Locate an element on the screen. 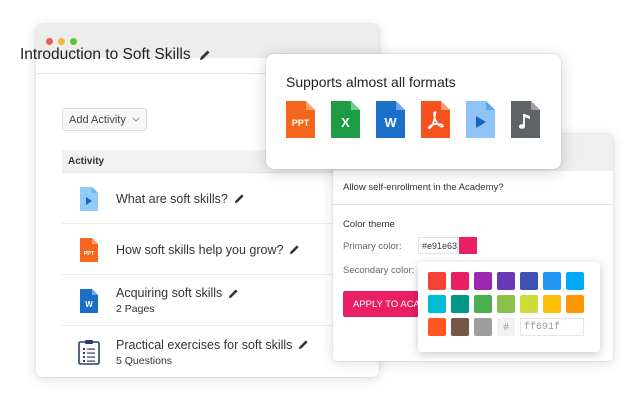 The height and width of the screenshot is (410, 640). formats-title: Supports almost all formats is located at coordinates (371, 82).